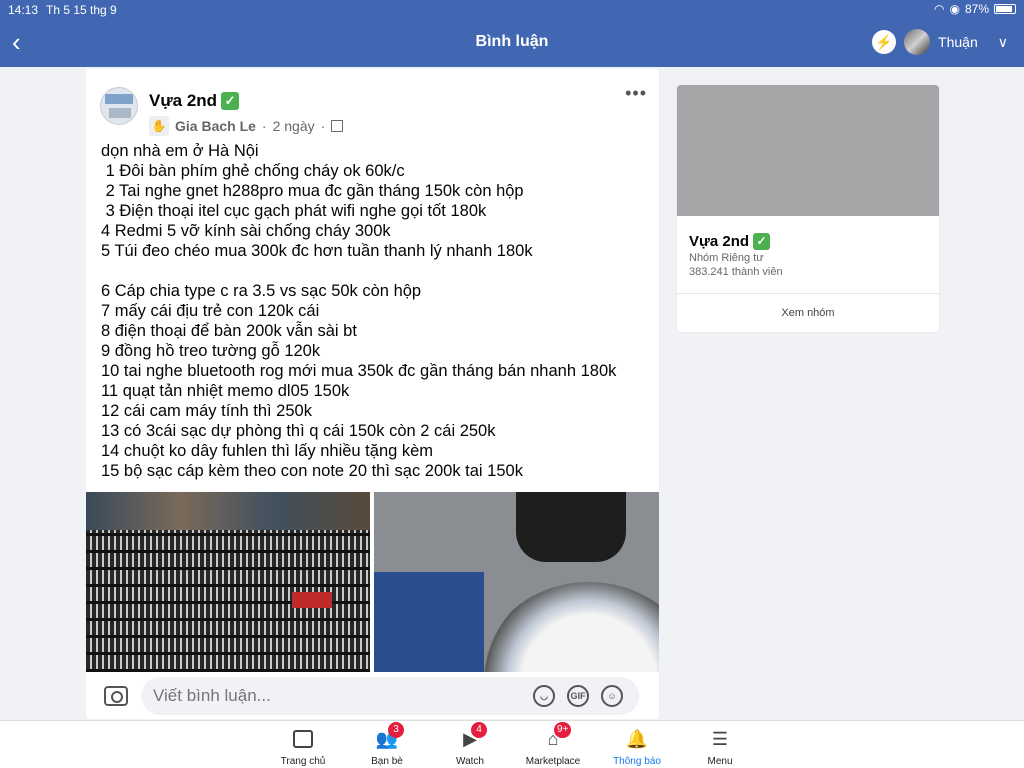 This screenshot has width=1024, height=768. I want to click on group-cover-image, so click(808, 150).